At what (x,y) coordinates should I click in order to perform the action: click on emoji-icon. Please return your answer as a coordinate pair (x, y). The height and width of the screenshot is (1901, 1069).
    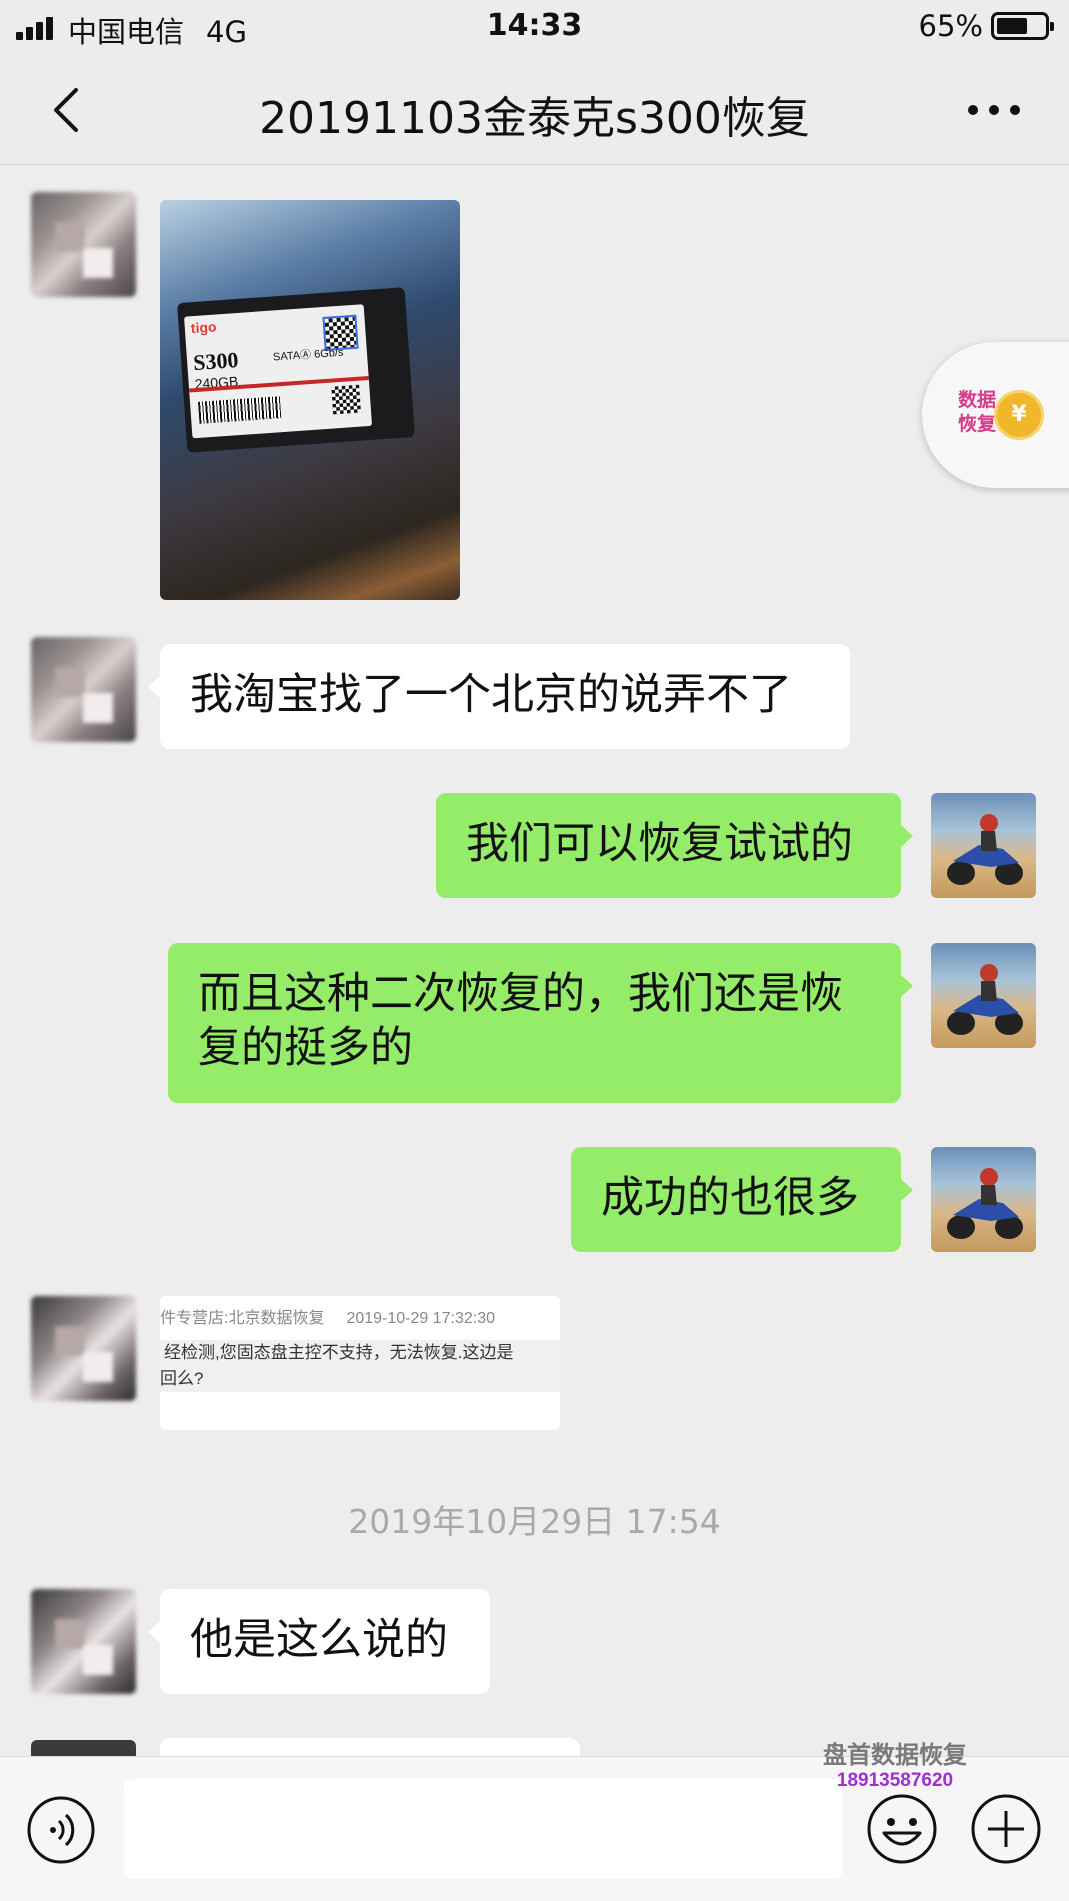
    Looking at the image, I should click on (902, 1829).